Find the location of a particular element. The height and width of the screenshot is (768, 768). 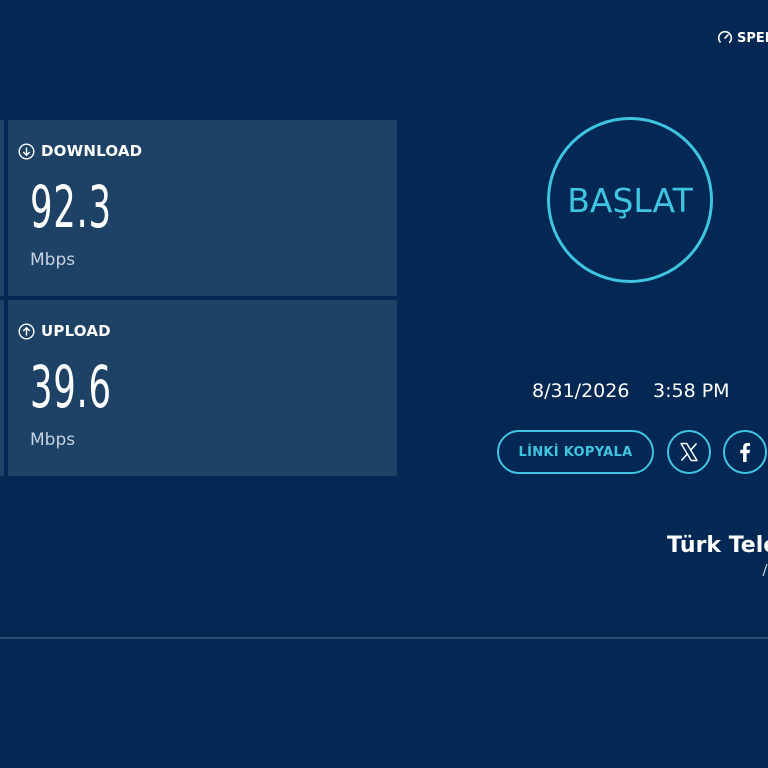

speedtest-brand: SPEEDTEST is located at coordinates (742, 38).